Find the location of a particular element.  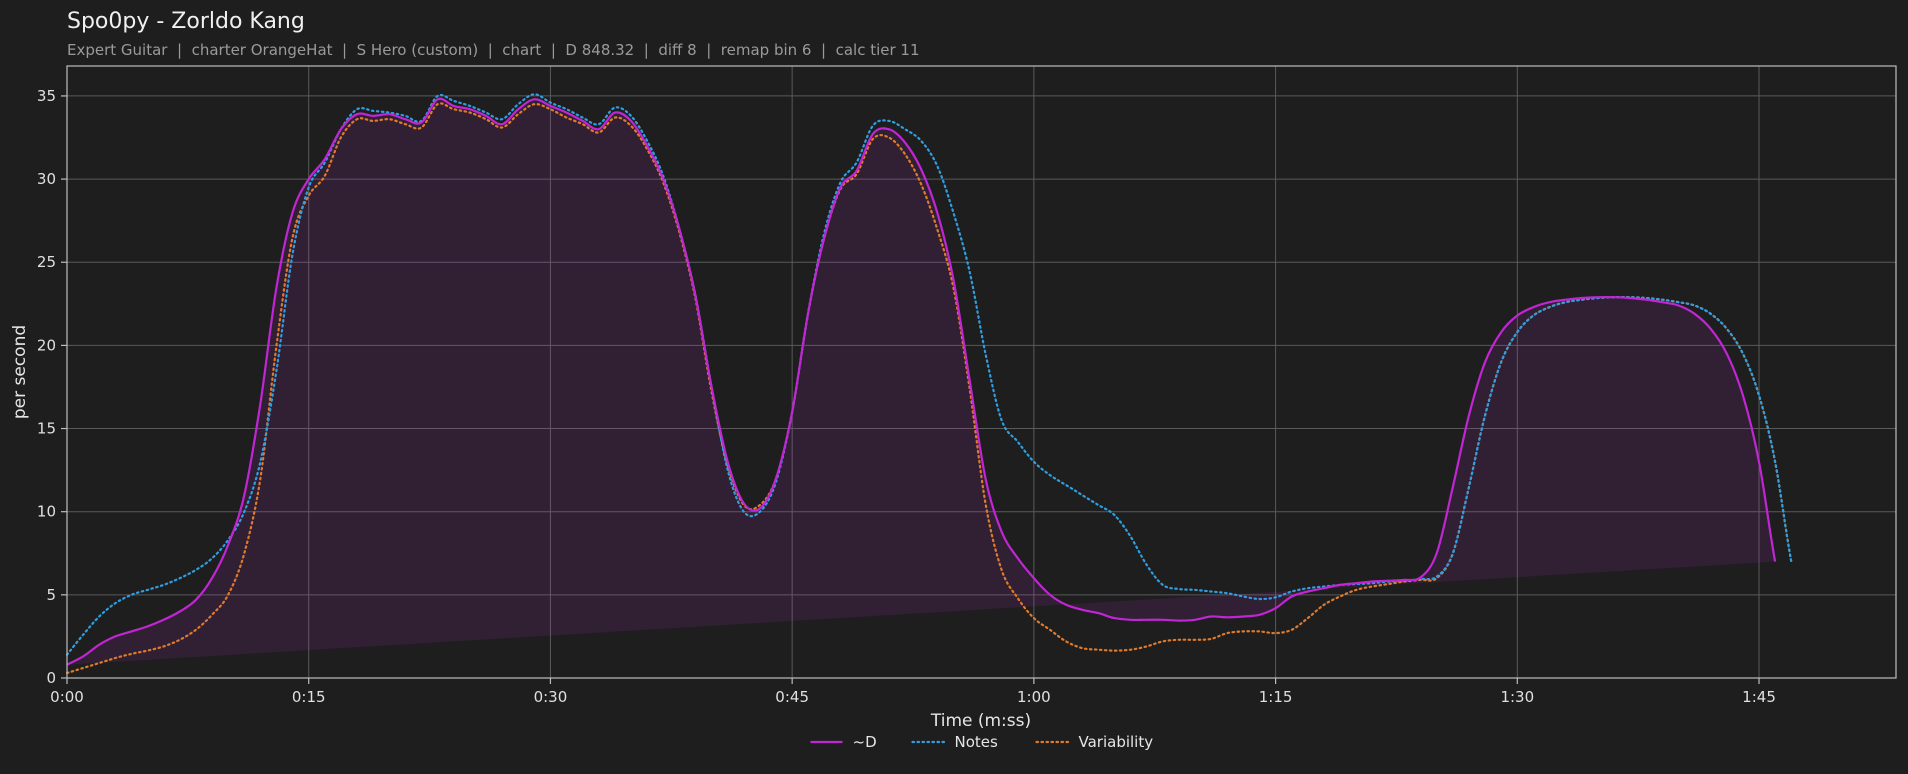

x-tick-label: 1:00 is located at coordinates (1034, 697).